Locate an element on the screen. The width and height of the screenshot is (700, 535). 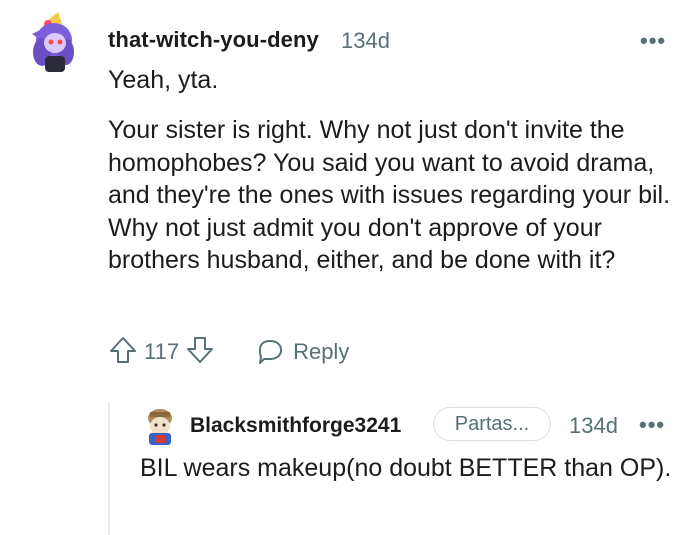
reply-username: Blacksmithforge3241 is located at coordinates (295, 426).